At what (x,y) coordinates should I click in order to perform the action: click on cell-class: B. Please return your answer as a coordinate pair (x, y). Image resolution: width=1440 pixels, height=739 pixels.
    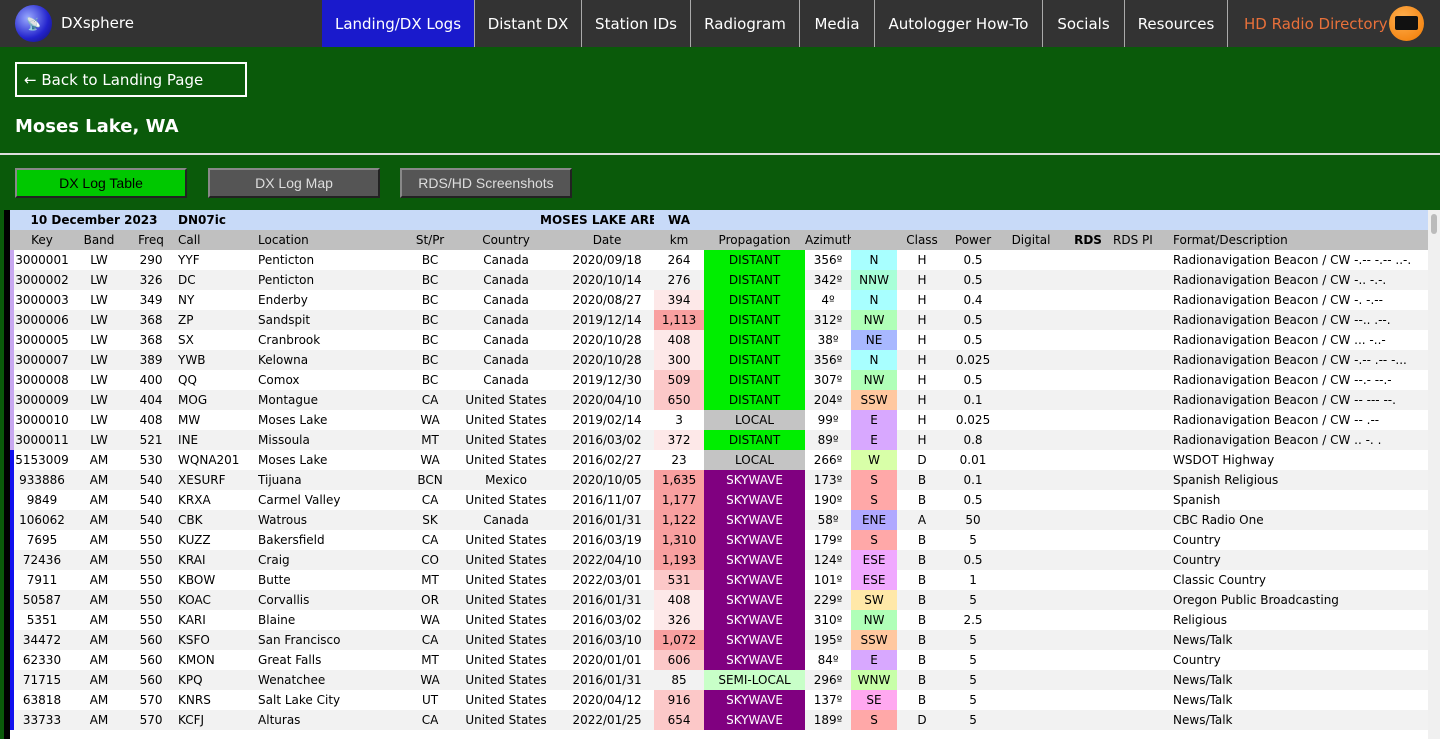
    Looking at the image, I should click on (922, 640).